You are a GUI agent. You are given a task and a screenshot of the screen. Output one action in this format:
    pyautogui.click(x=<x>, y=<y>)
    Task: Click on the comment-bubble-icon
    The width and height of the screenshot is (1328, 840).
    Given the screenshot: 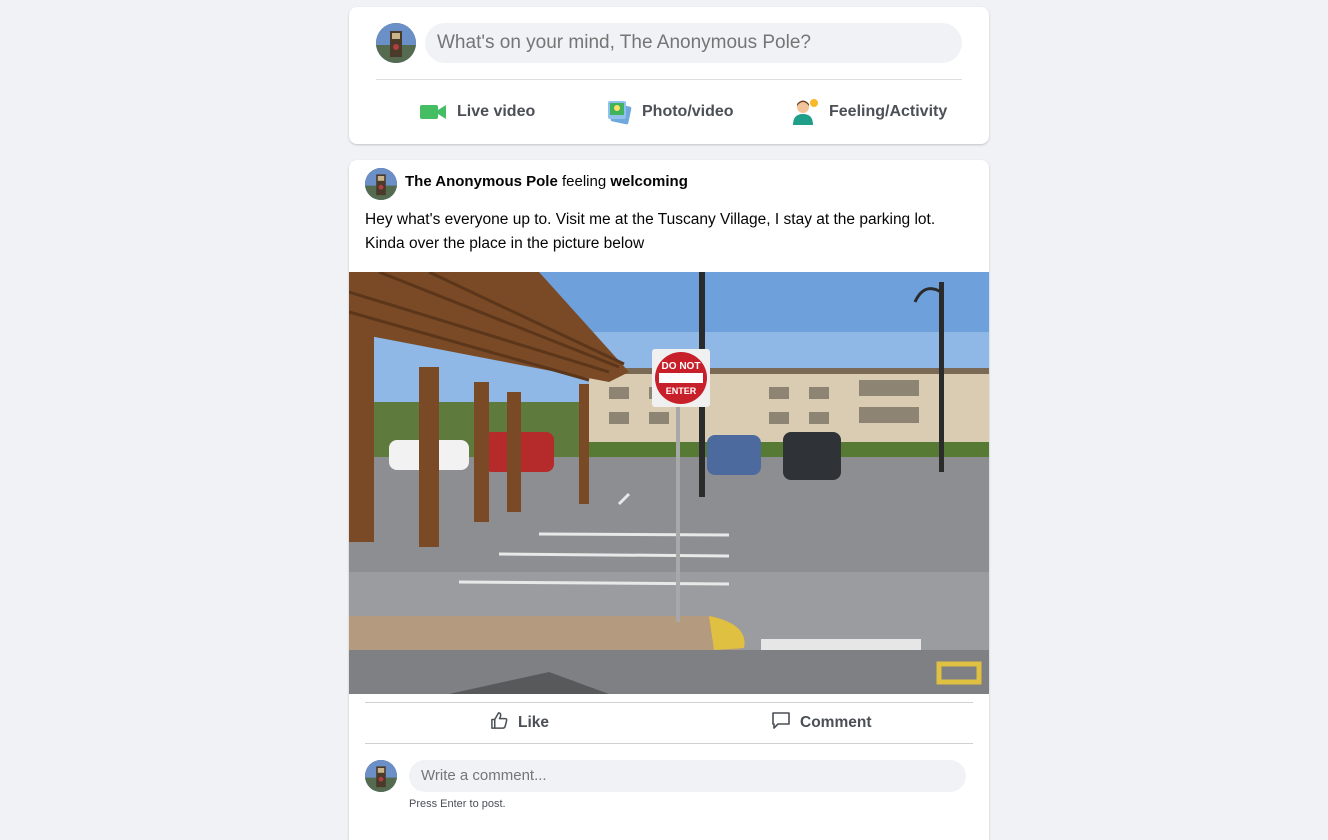 What is the action you would take?
    pyautogui.click(x=781, y=723)
    